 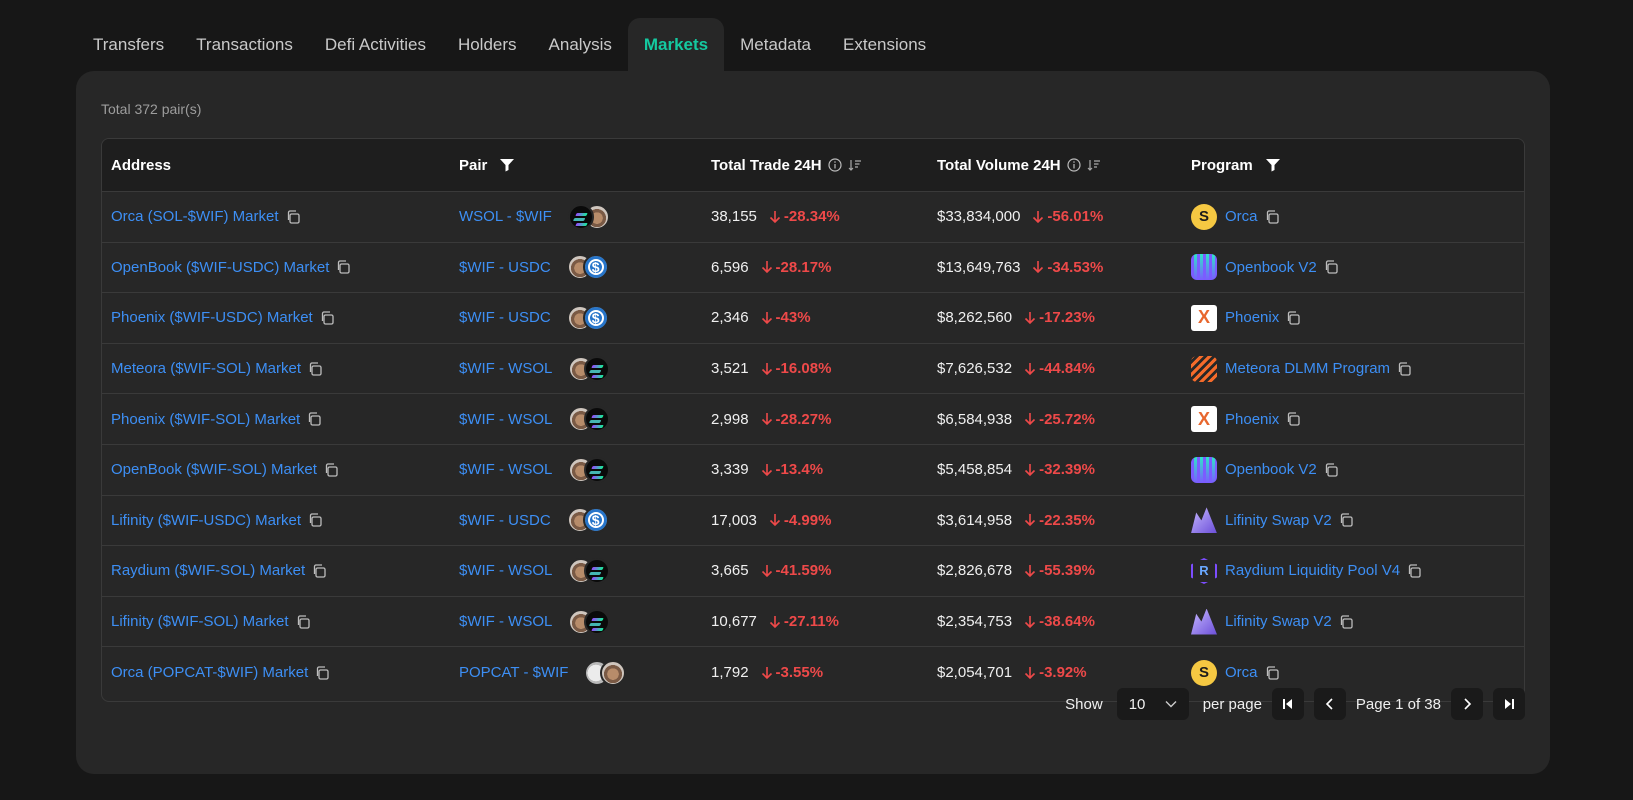 I want to click on program-link: Raydium Liquidity Pool V4, so click(x=1312, y=570).